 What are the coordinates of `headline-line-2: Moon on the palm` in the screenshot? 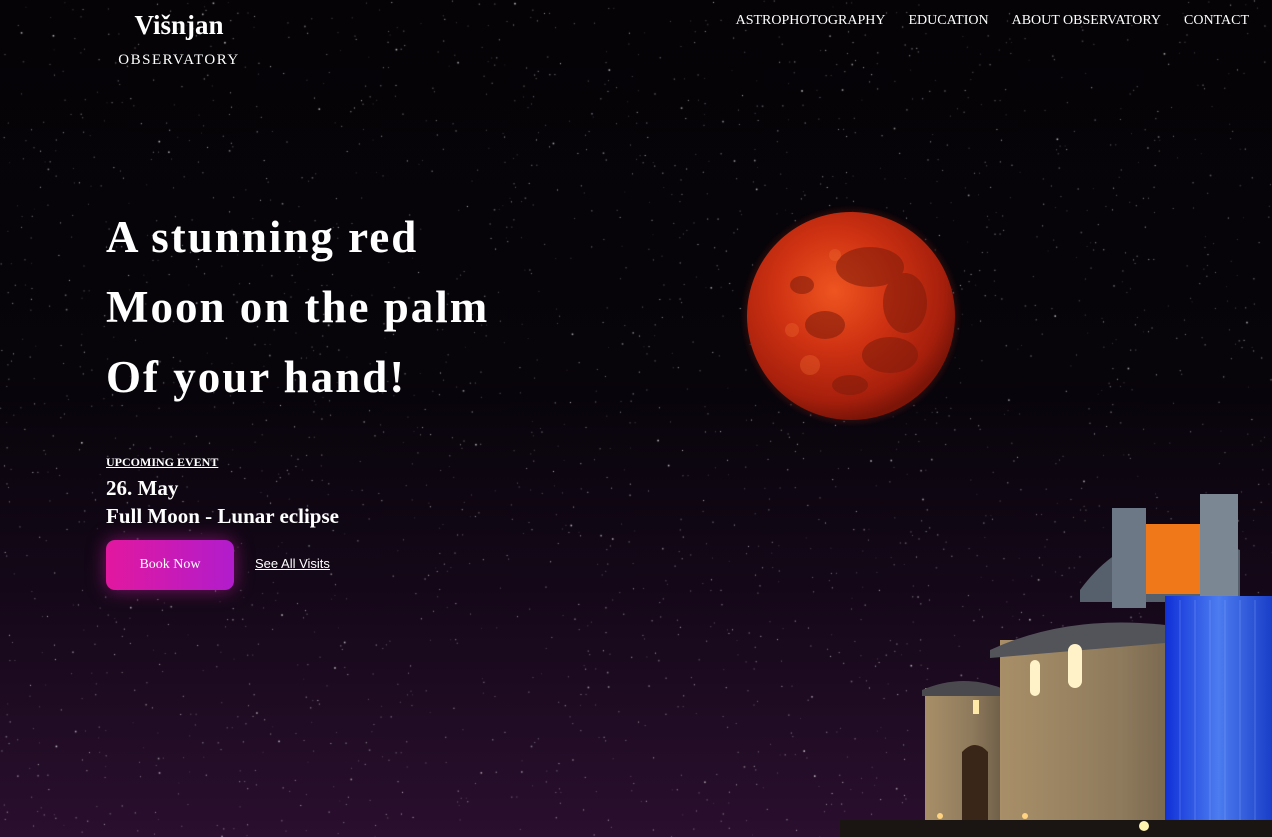 It's located at (298, 307).